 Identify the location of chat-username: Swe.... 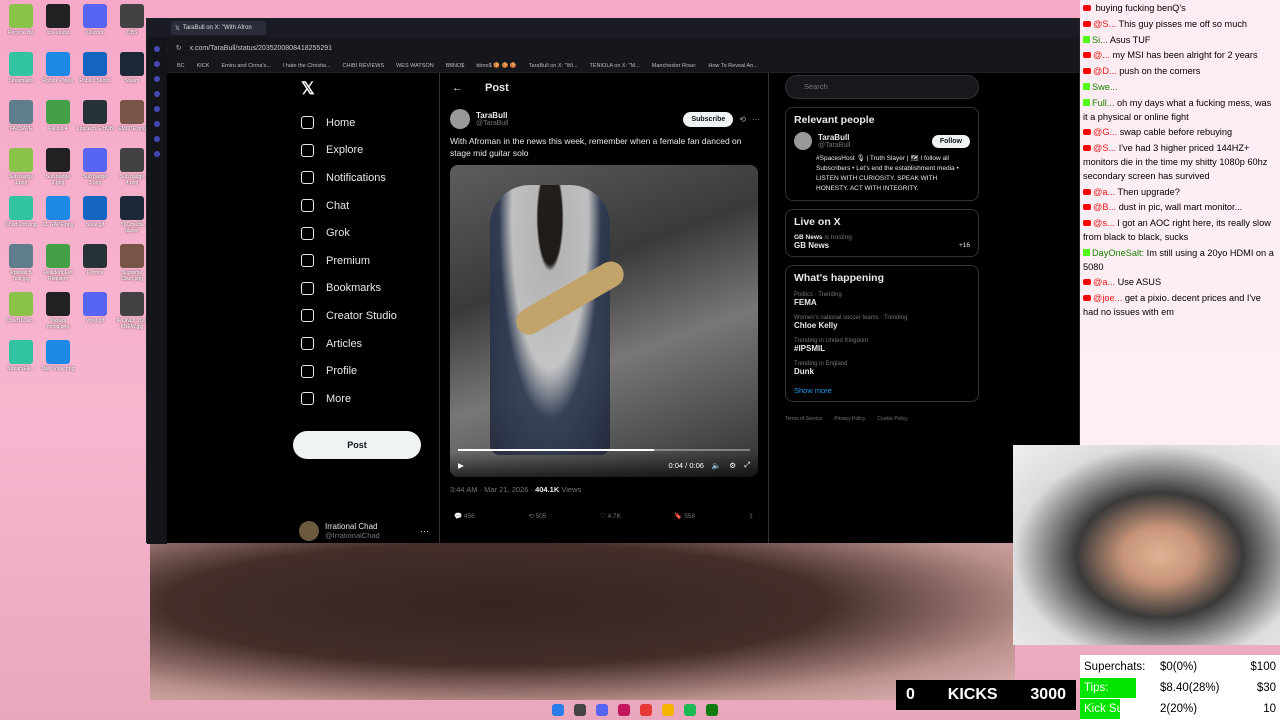
(1105, 87).